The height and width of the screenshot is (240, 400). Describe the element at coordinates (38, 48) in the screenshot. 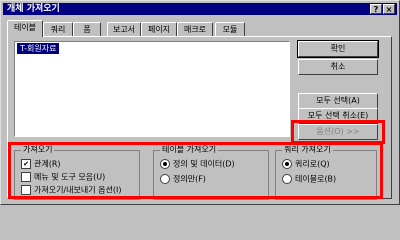

I see `list-item: T-회원자료` at that location.